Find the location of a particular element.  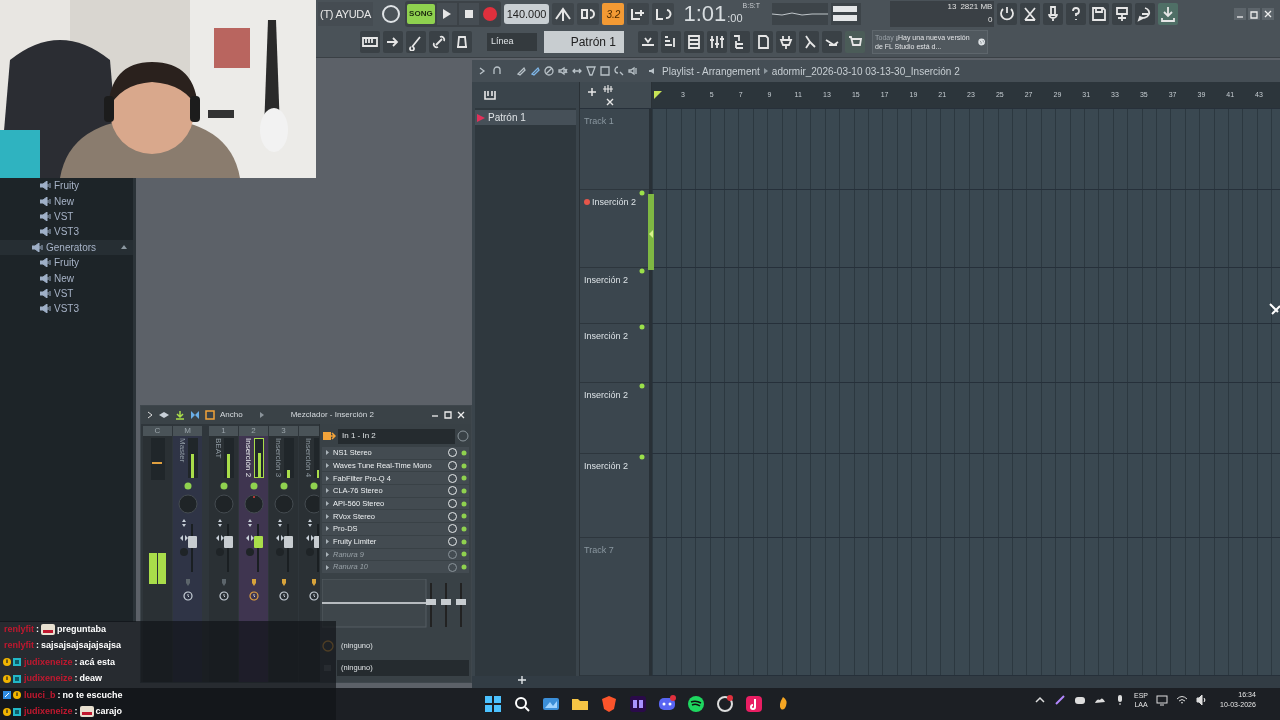

plug-icon is located at coordinates (786, 42).